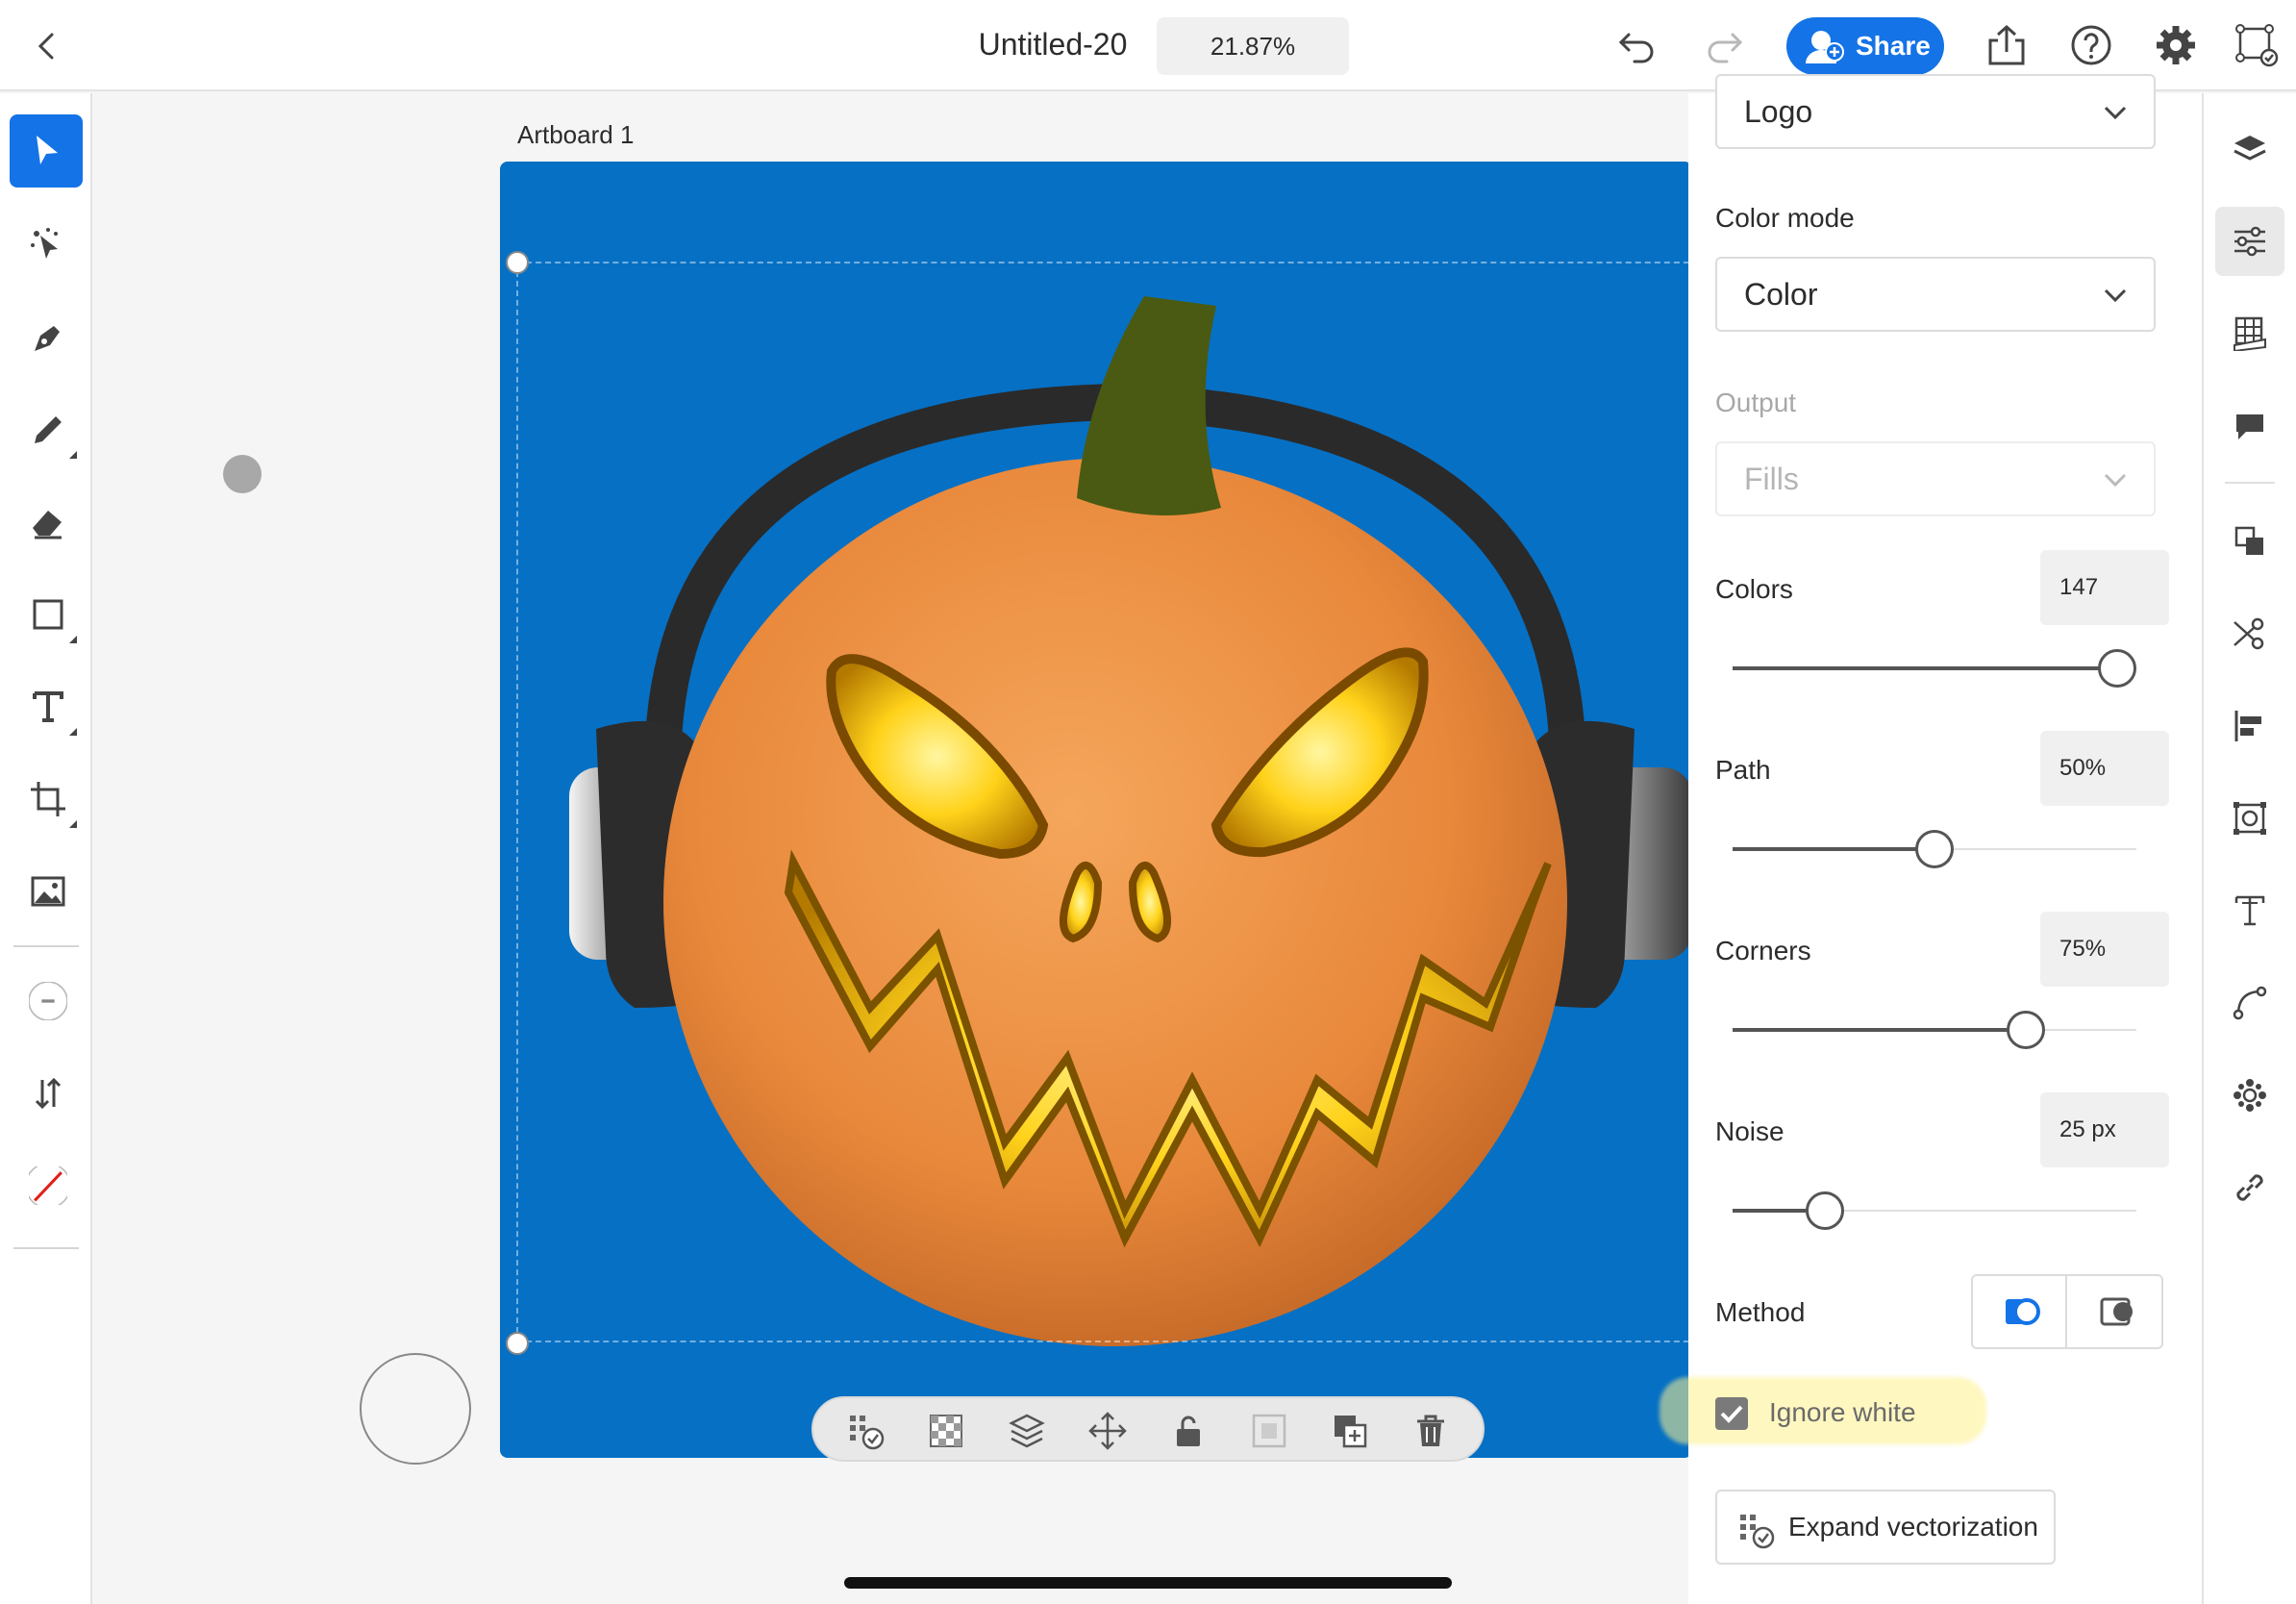 This screenshot has height=1604, width=2296. I want to click on transparency-action, so click(946, 1431).